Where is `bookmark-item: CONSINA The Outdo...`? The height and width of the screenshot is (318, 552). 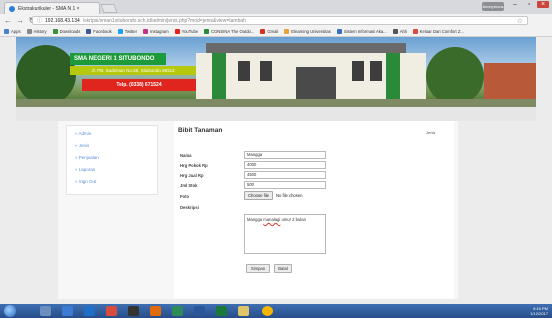
bookmark-item: CONSINA The Outdo... is located at coordinates (229, 31).